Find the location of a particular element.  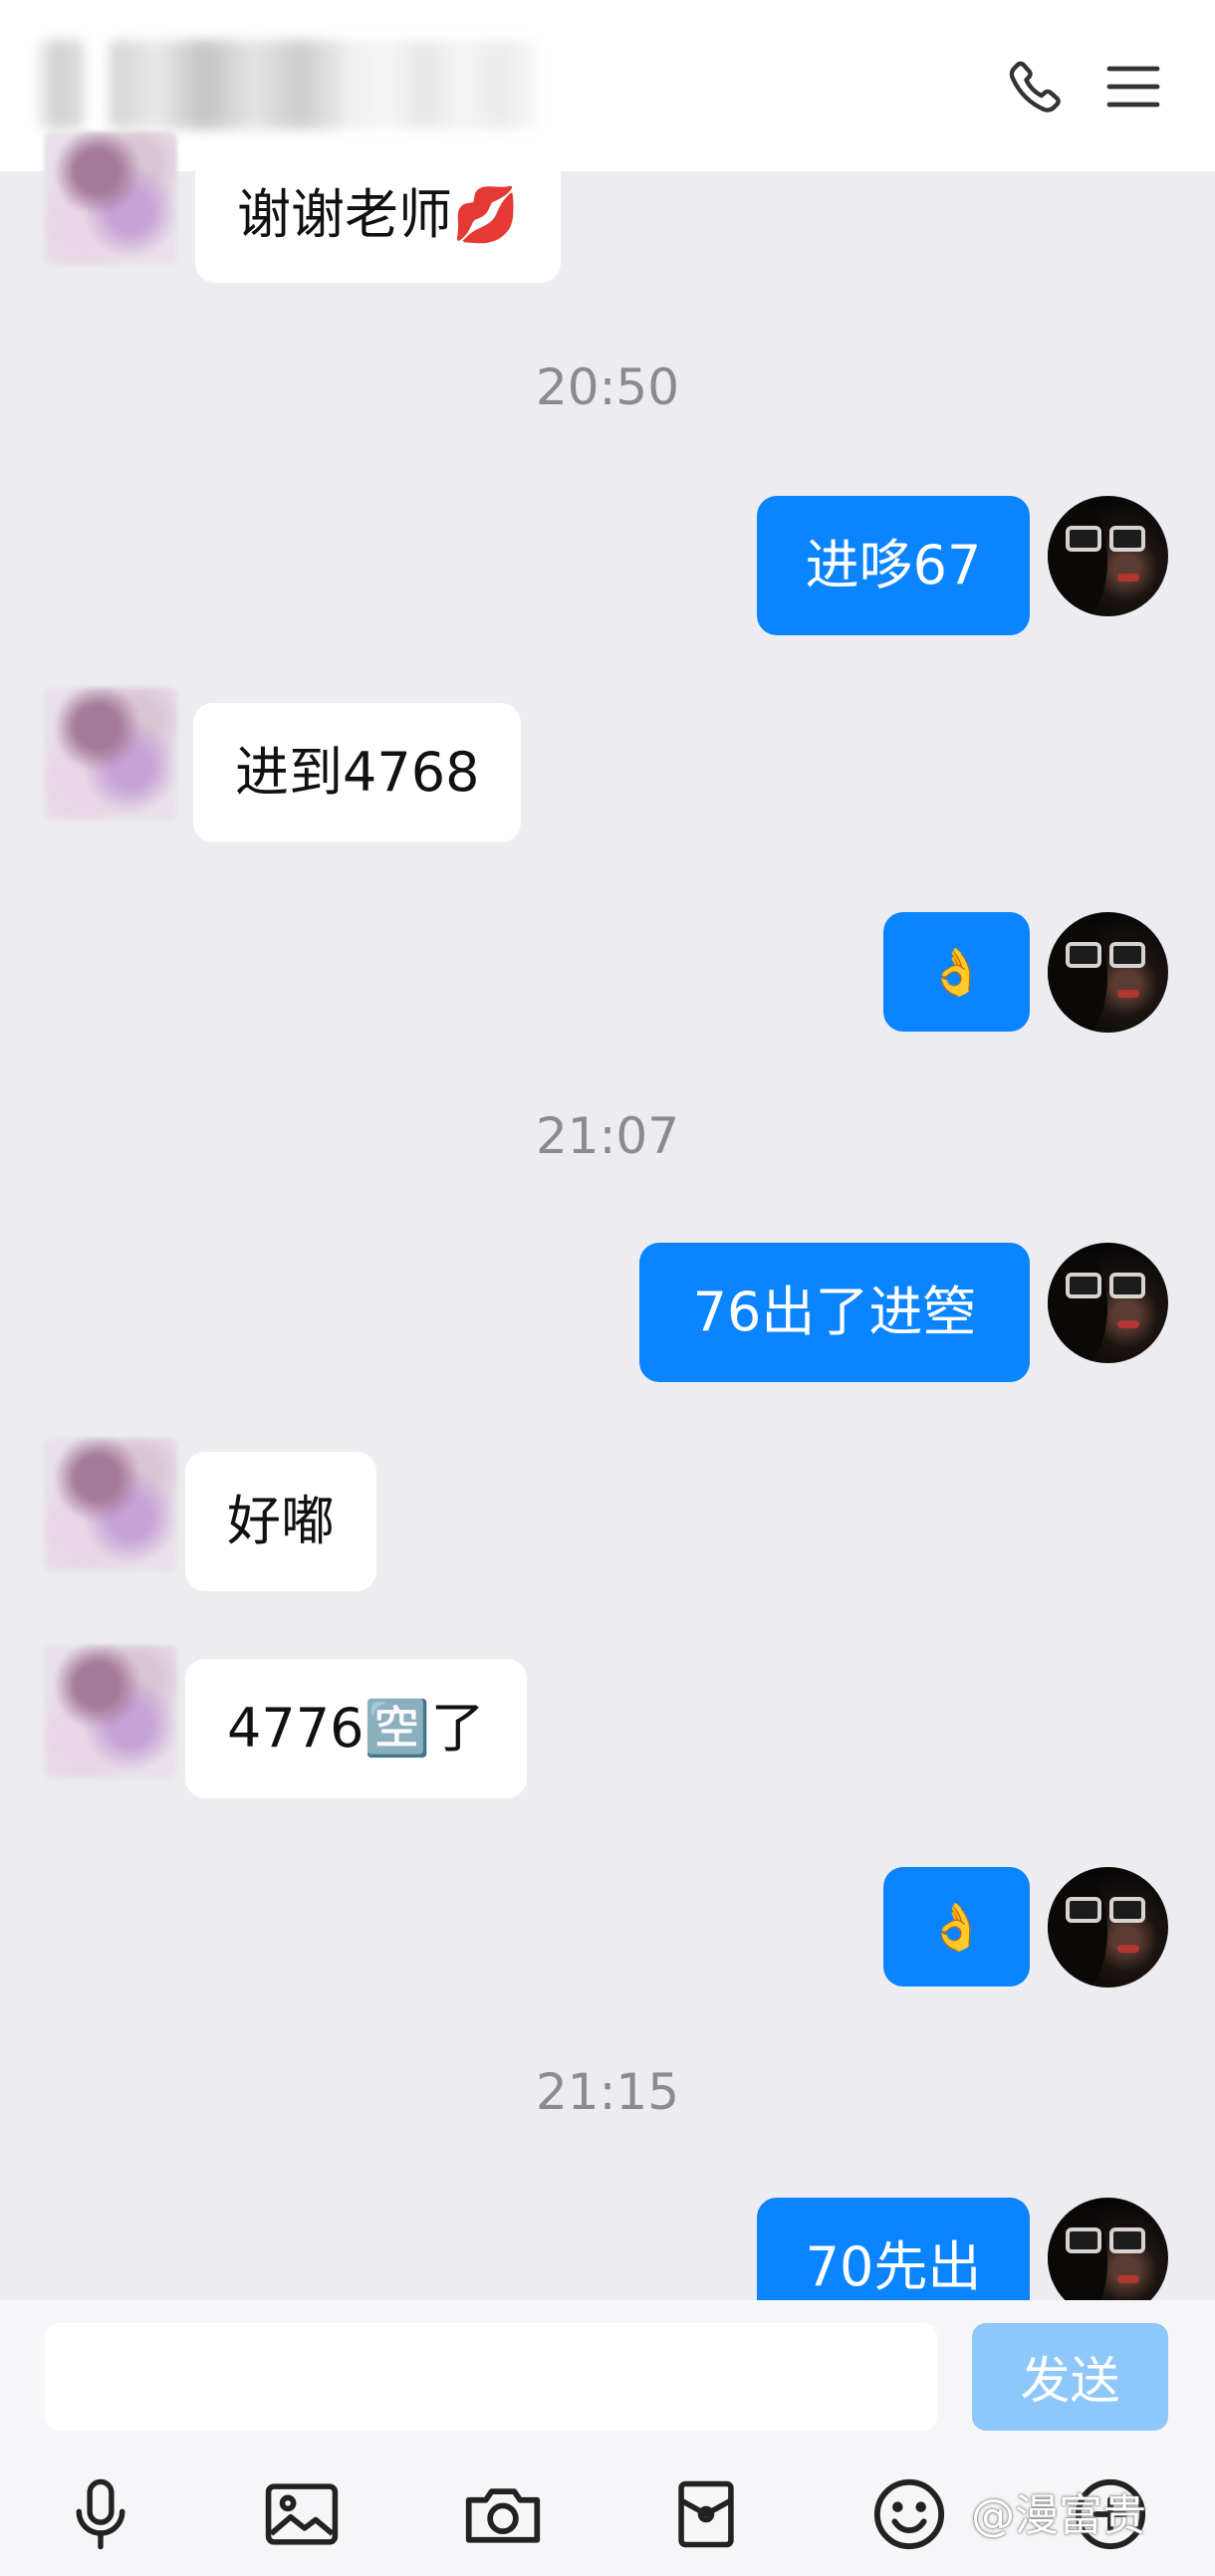

menu-icon is located at coordinates (1133, 86).